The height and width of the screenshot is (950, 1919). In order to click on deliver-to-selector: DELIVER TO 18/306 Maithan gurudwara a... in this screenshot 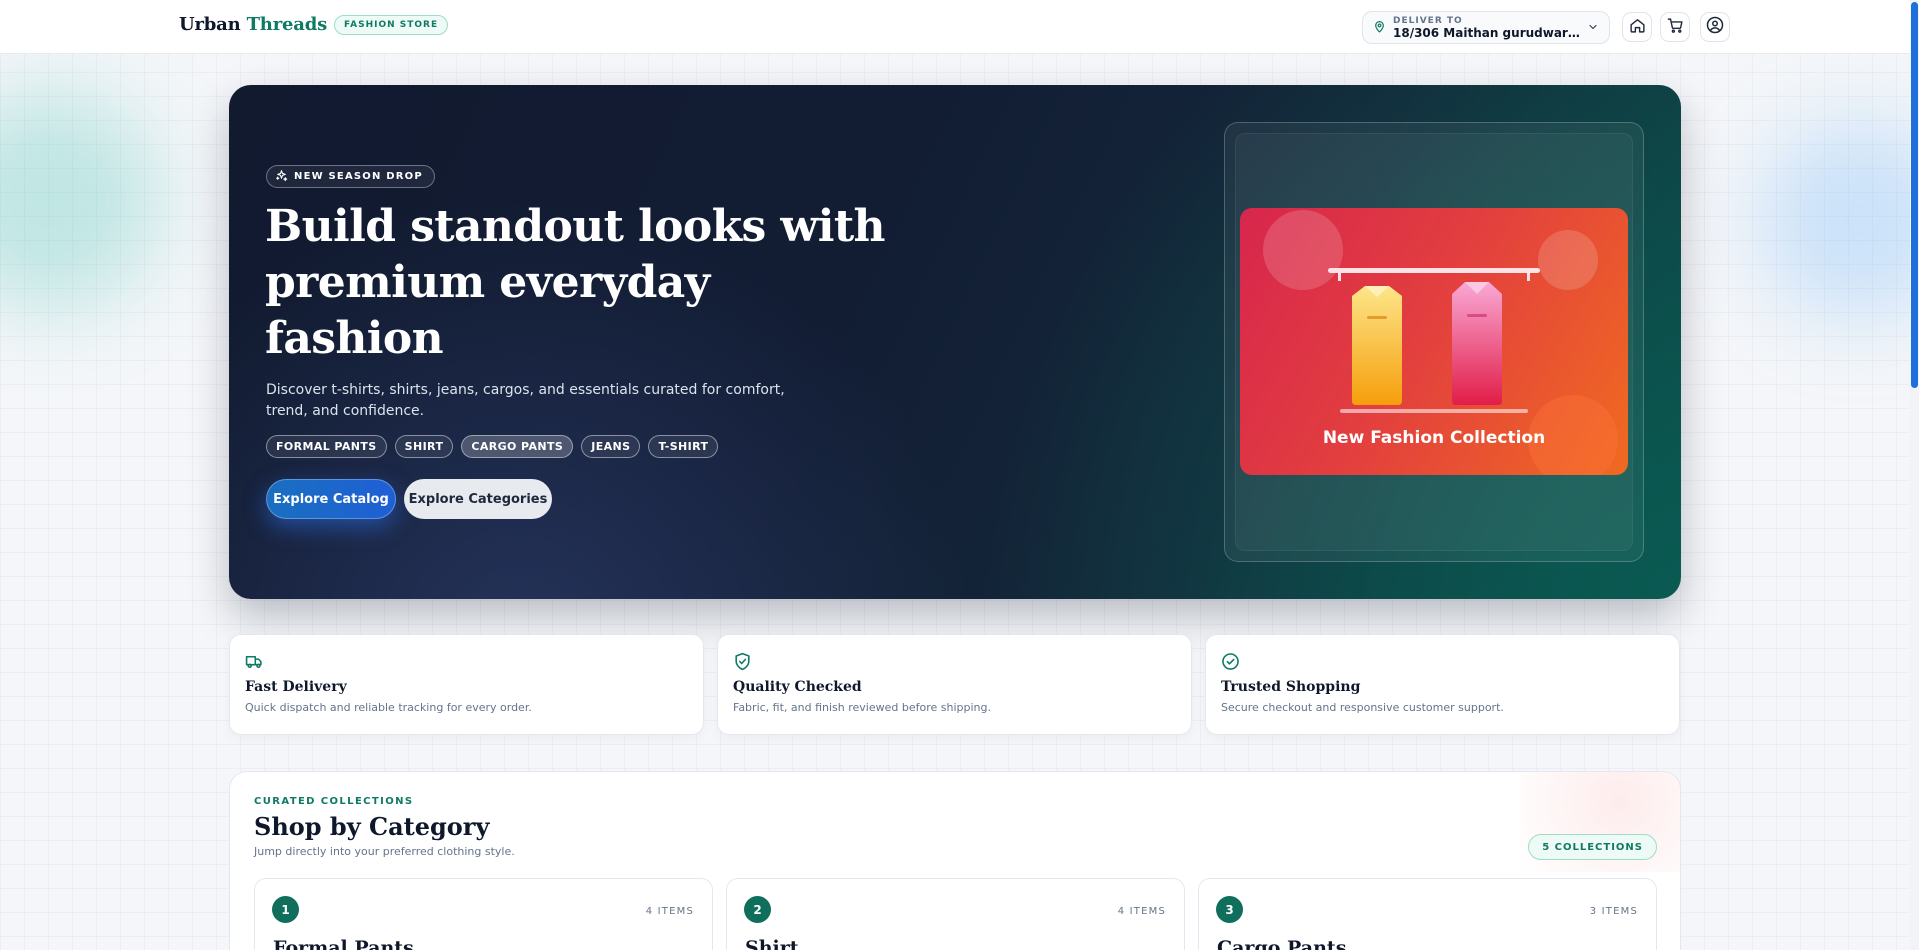, I will do `click(1486, 27)`.